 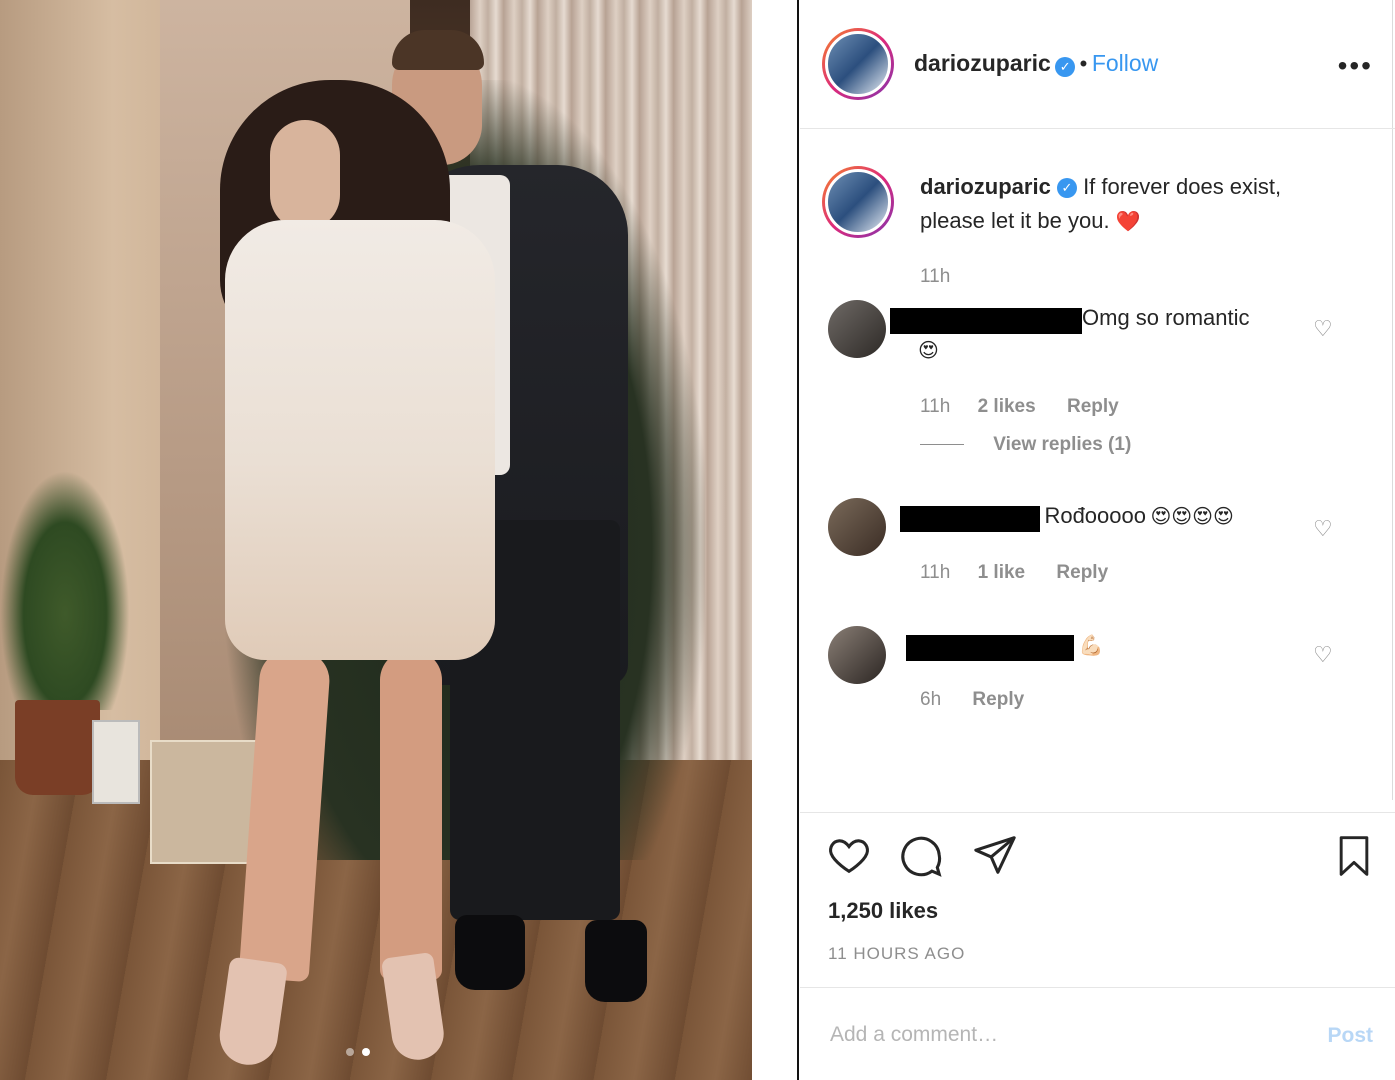 What do you see at coordinates (1097, 987) in the screenshot?
I see `comment-divider` at bounding box center [1097, 987].